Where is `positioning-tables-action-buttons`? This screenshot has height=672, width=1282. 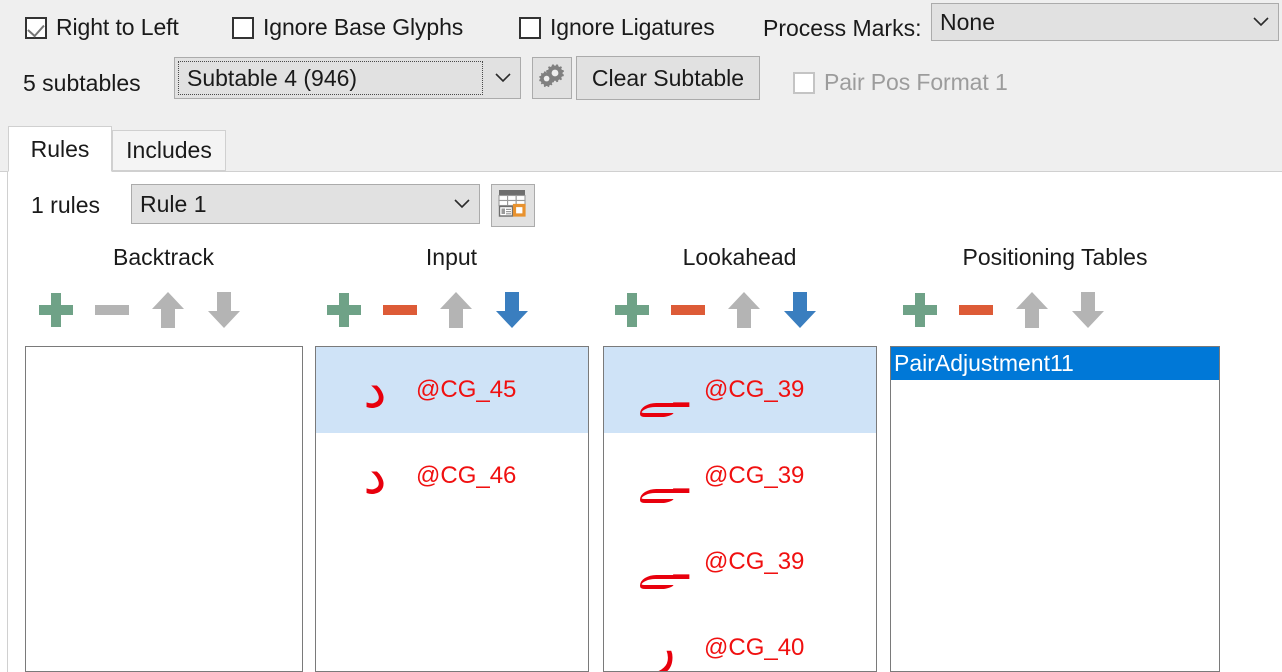
positioning-tables-action-buttons is located at coordinates (1004, 310).